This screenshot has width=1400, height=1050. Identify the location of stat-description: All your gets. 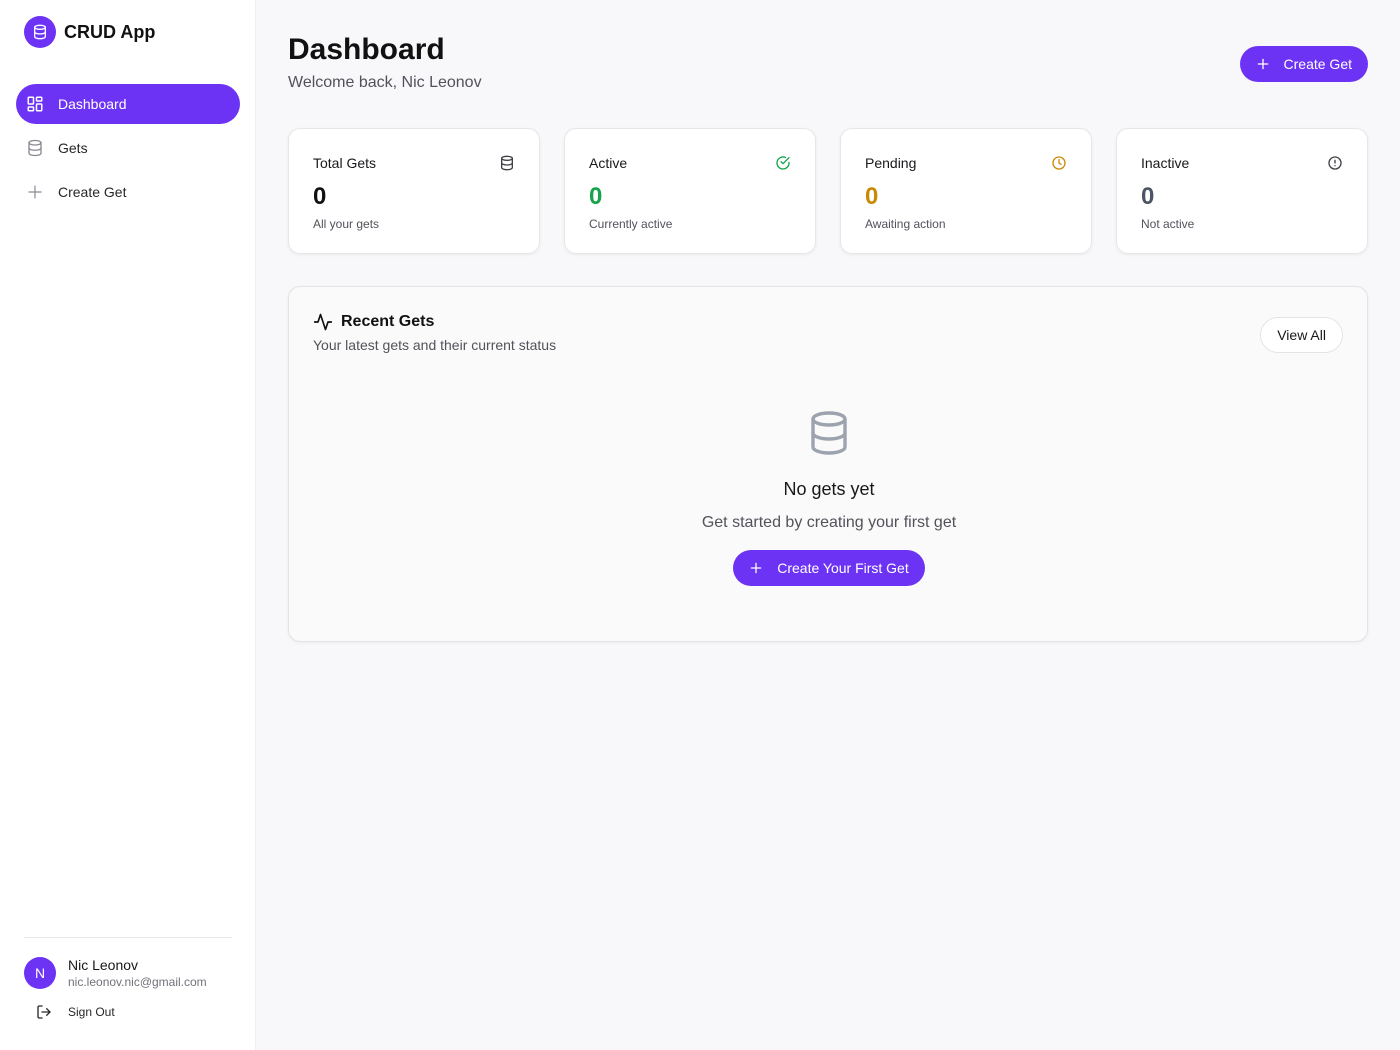
(346, 224).